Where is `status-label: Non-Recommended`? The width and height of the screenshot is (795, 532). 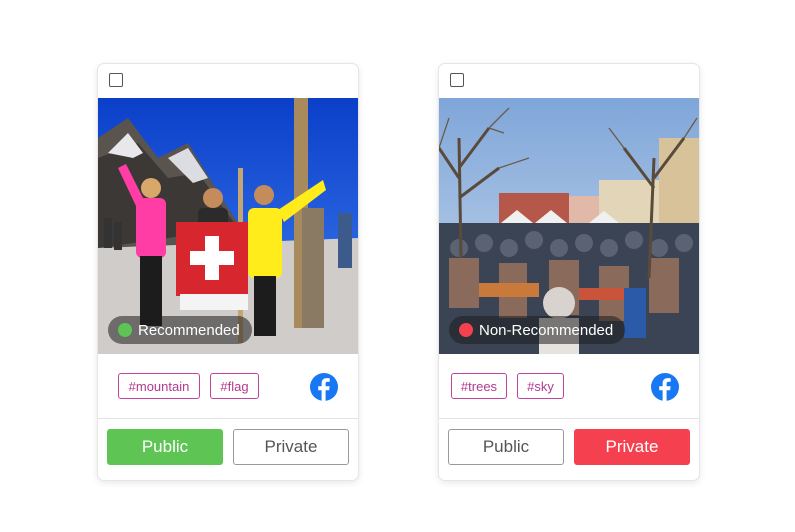
status-label: Non-Recommended is located at coordinates (546, 330).